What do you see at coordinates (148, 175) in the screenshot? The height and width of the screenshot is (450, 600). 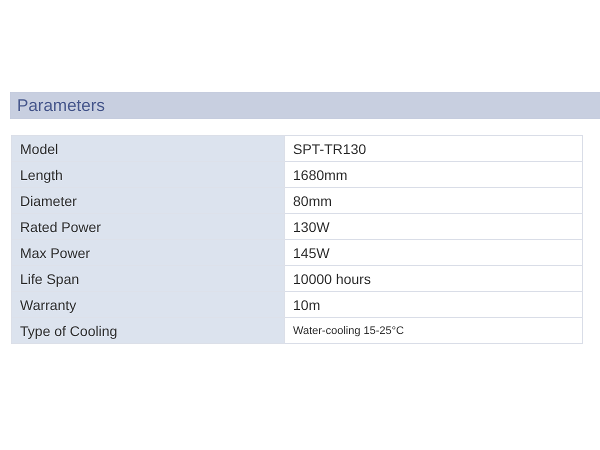 I see `table-cell: Length` at bounding box center [148, 175].